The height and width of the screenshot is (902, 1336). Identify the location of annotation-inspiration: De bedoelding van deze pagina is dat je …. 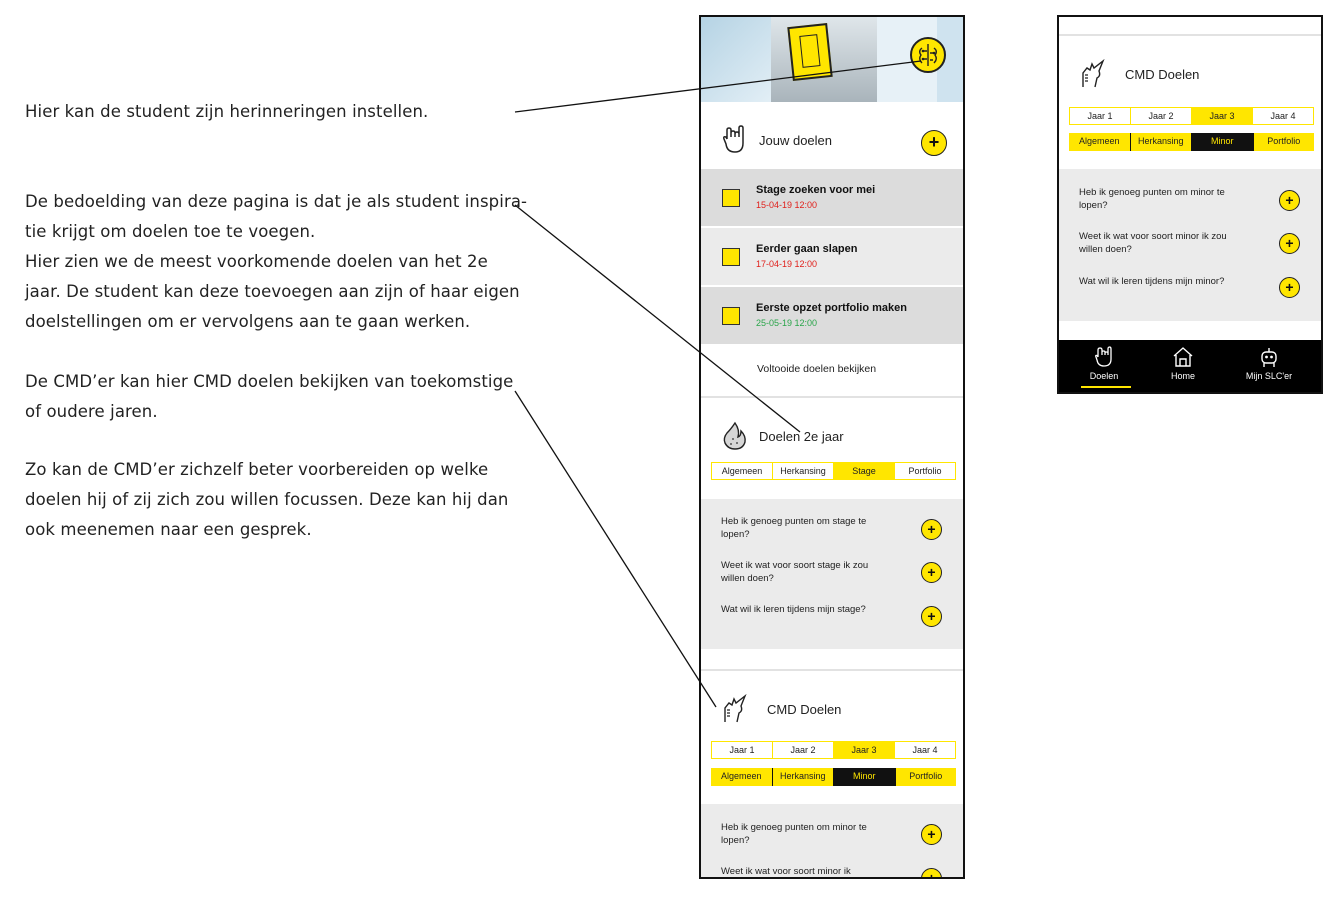
(276, 262).